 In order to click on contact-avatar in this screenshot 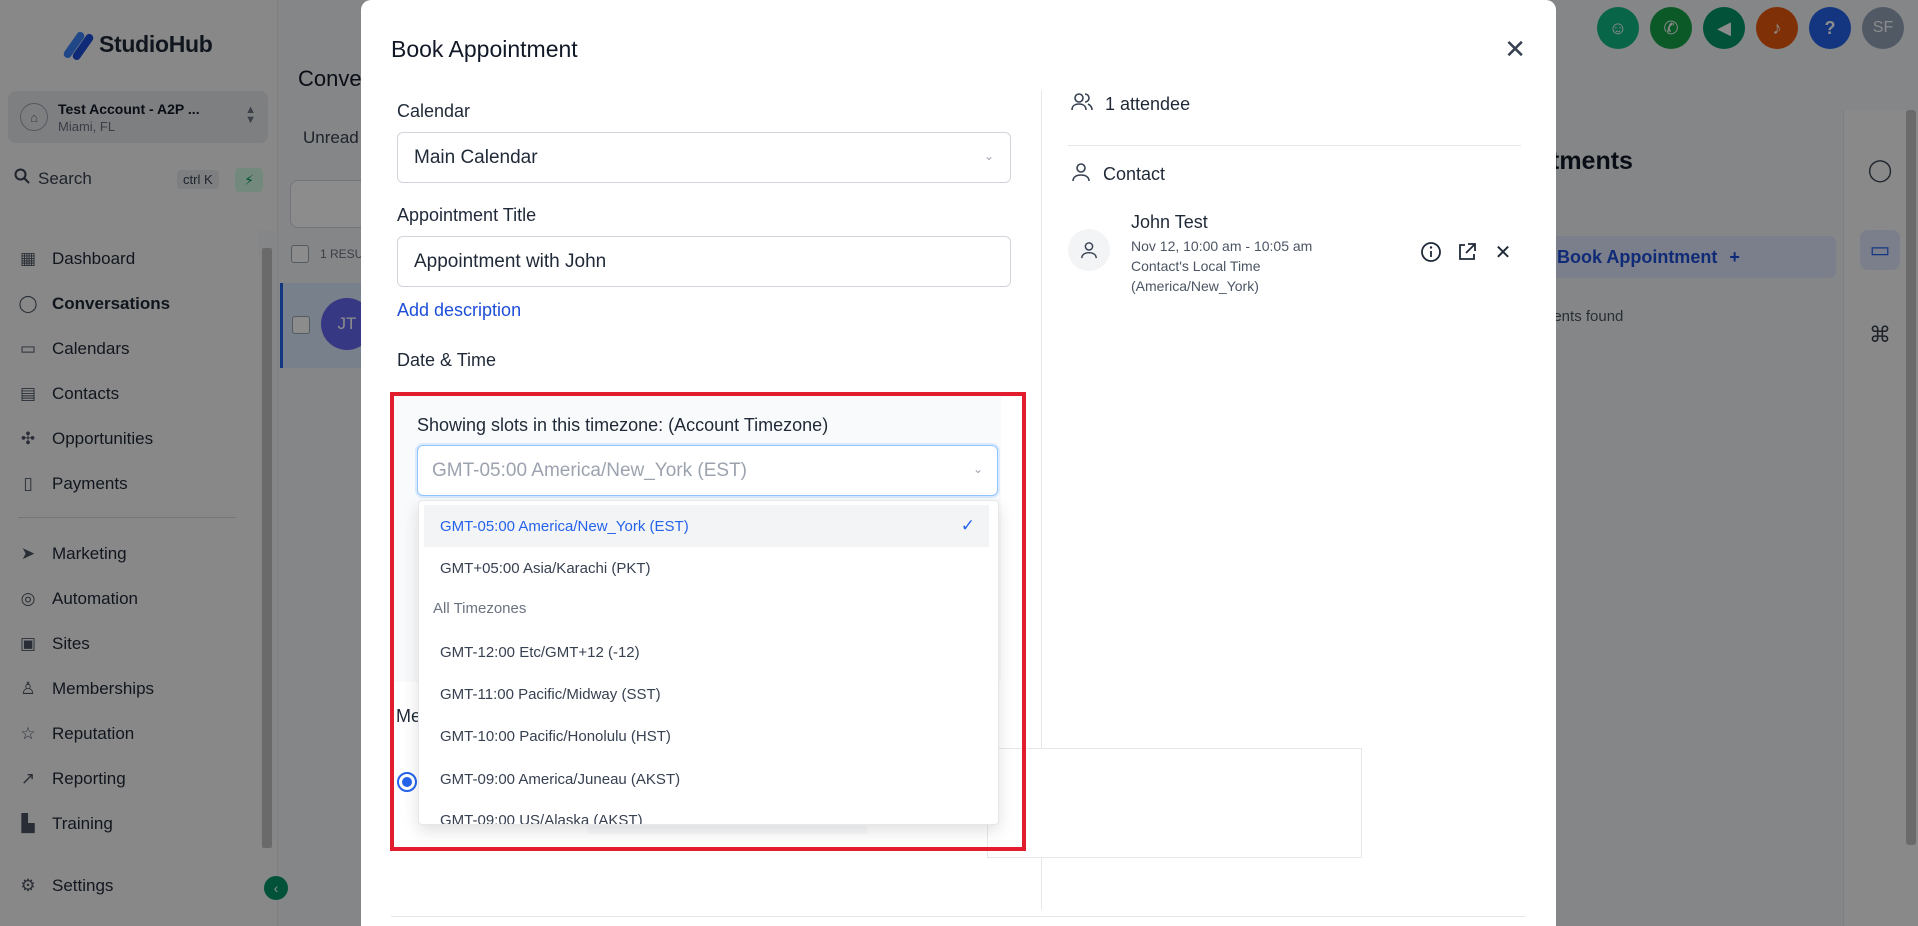, I will do `click(1089, 250)`.